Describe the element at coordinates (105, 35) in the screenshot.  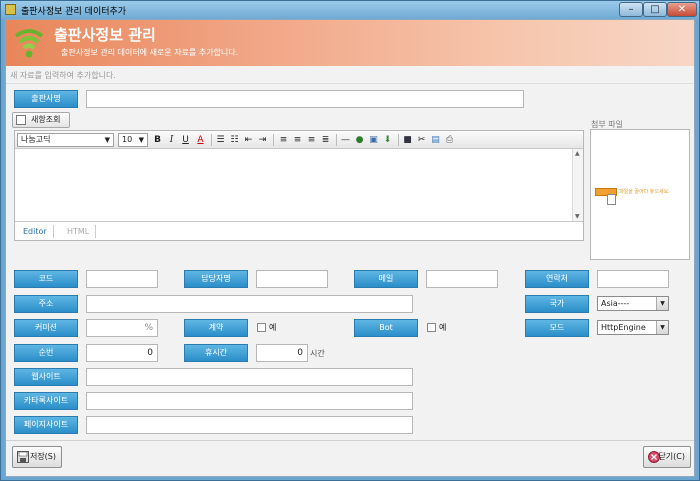
I see `banner-title: 출판사정보 관리` at that location.